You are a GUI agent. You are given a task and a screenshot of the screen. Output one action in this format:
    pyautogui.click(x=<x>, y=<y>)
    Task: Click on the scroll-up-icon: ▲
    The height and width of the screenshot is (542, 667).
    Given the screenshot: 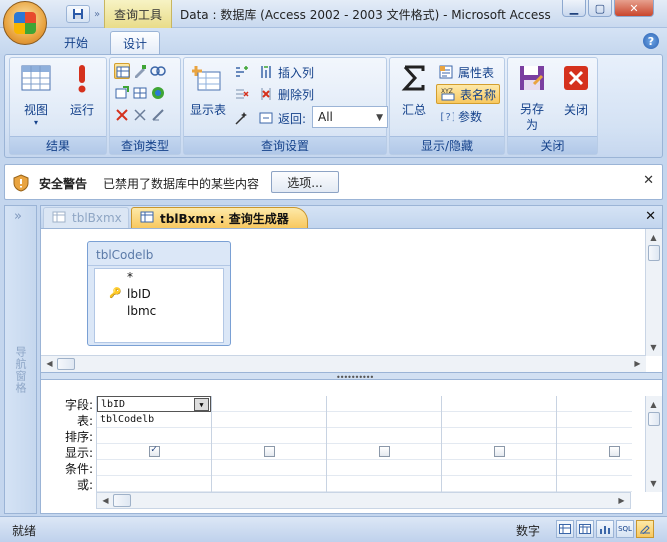 What is the action you would take?
    pyautogui.click(x=653, y=404)
    